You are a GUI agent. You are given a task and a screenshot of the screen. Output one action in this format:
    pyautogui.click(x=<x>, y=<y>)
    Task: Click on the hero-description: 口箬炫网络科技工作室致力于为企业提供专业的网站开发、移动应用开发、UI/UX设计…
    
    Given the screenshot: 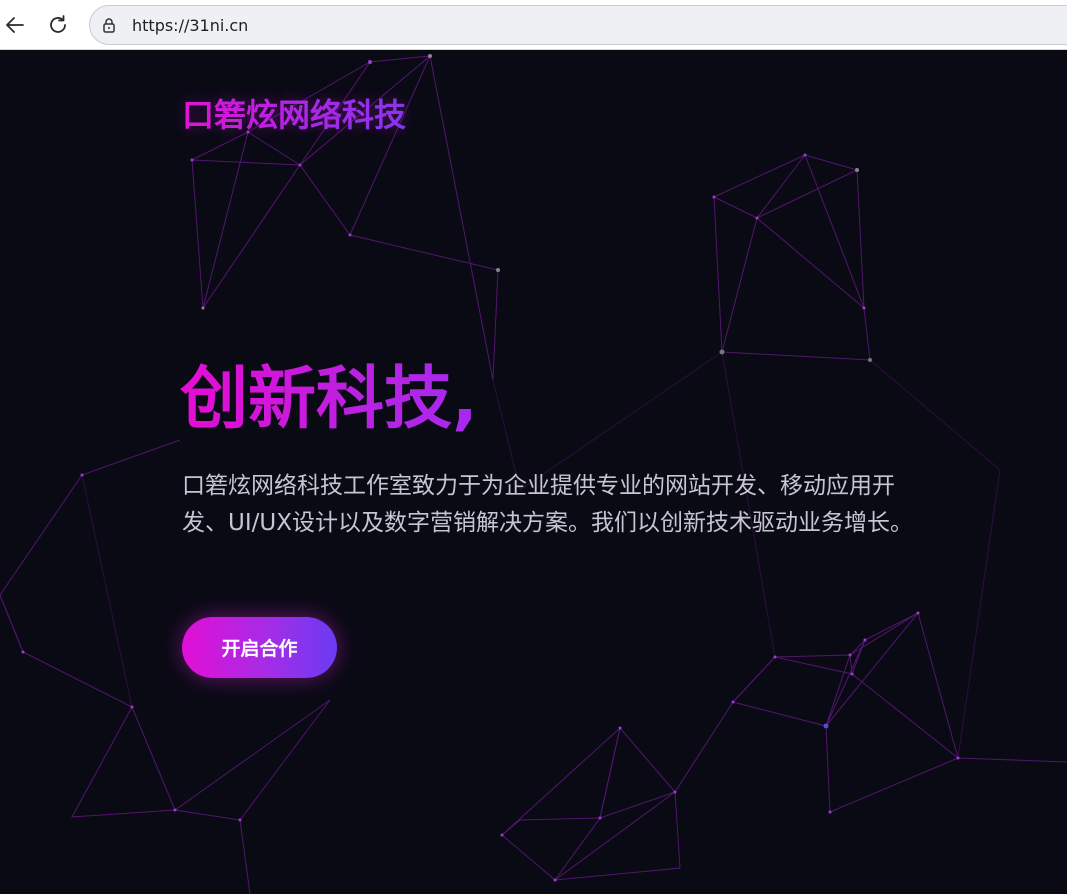 What is the action you would take?
    pyautogui.click(x=547, y=504)
    